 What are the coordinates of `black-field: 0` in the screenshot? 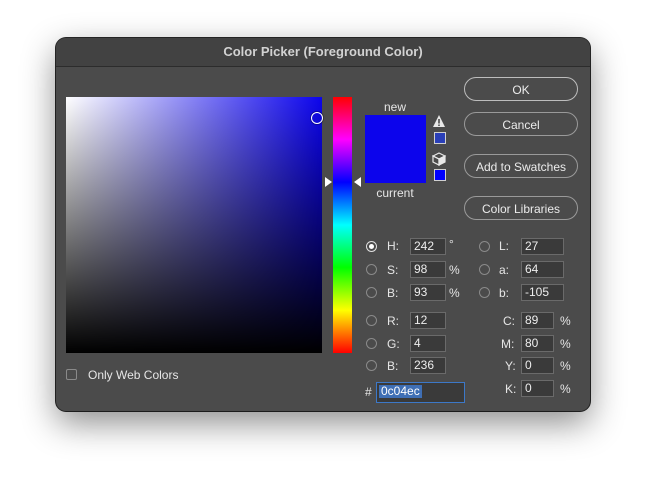 It's located at (537, 388).